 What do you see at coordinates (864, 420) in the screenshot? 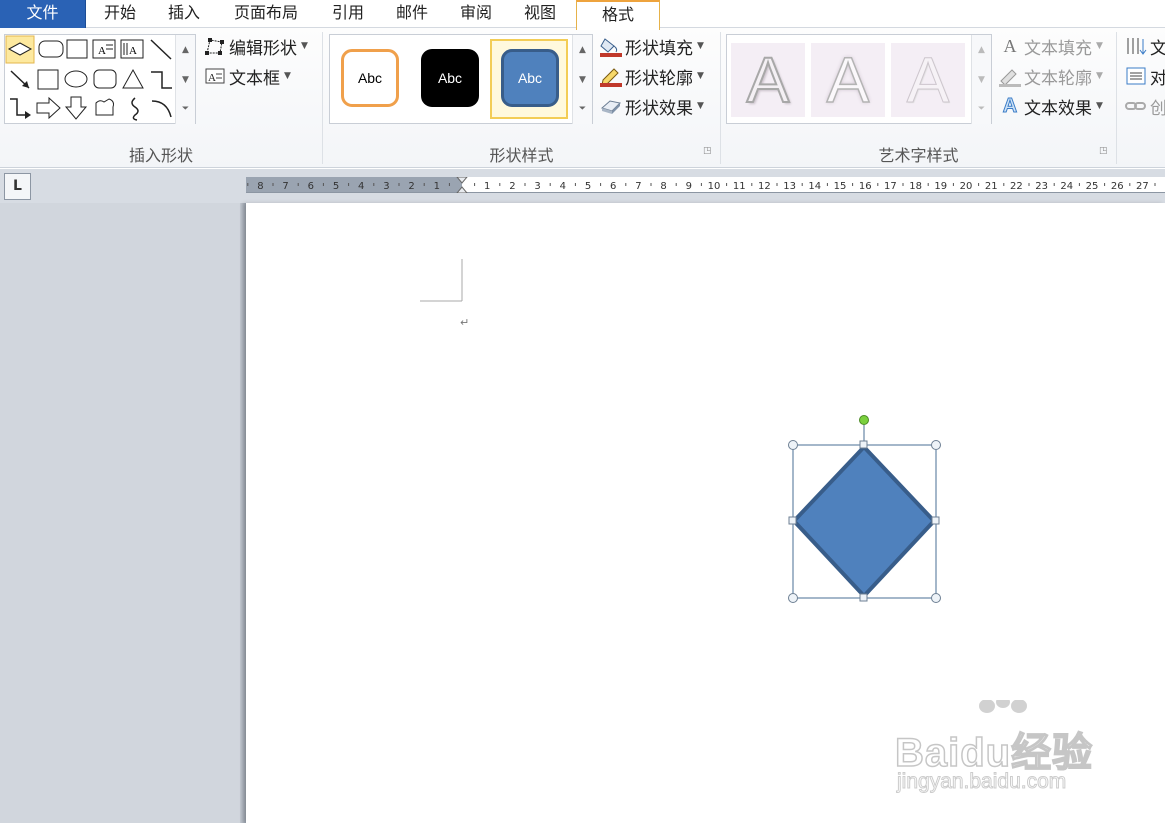
I see `rotation-handle` at bounding box center [864, 420].